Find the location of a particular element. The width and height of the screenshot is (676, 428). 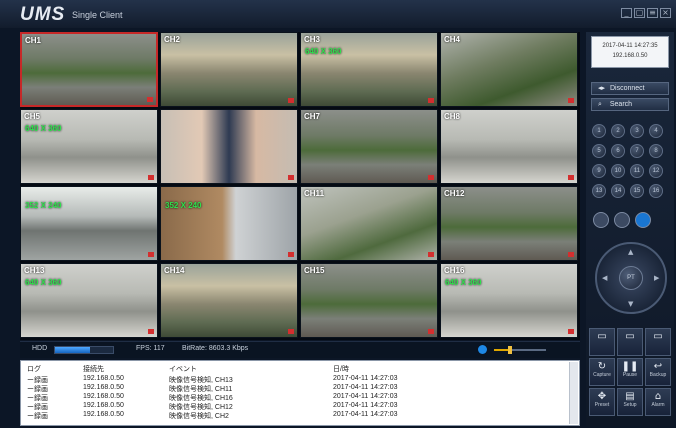

channel-label: CH4 is located at coordinates (452, 39).